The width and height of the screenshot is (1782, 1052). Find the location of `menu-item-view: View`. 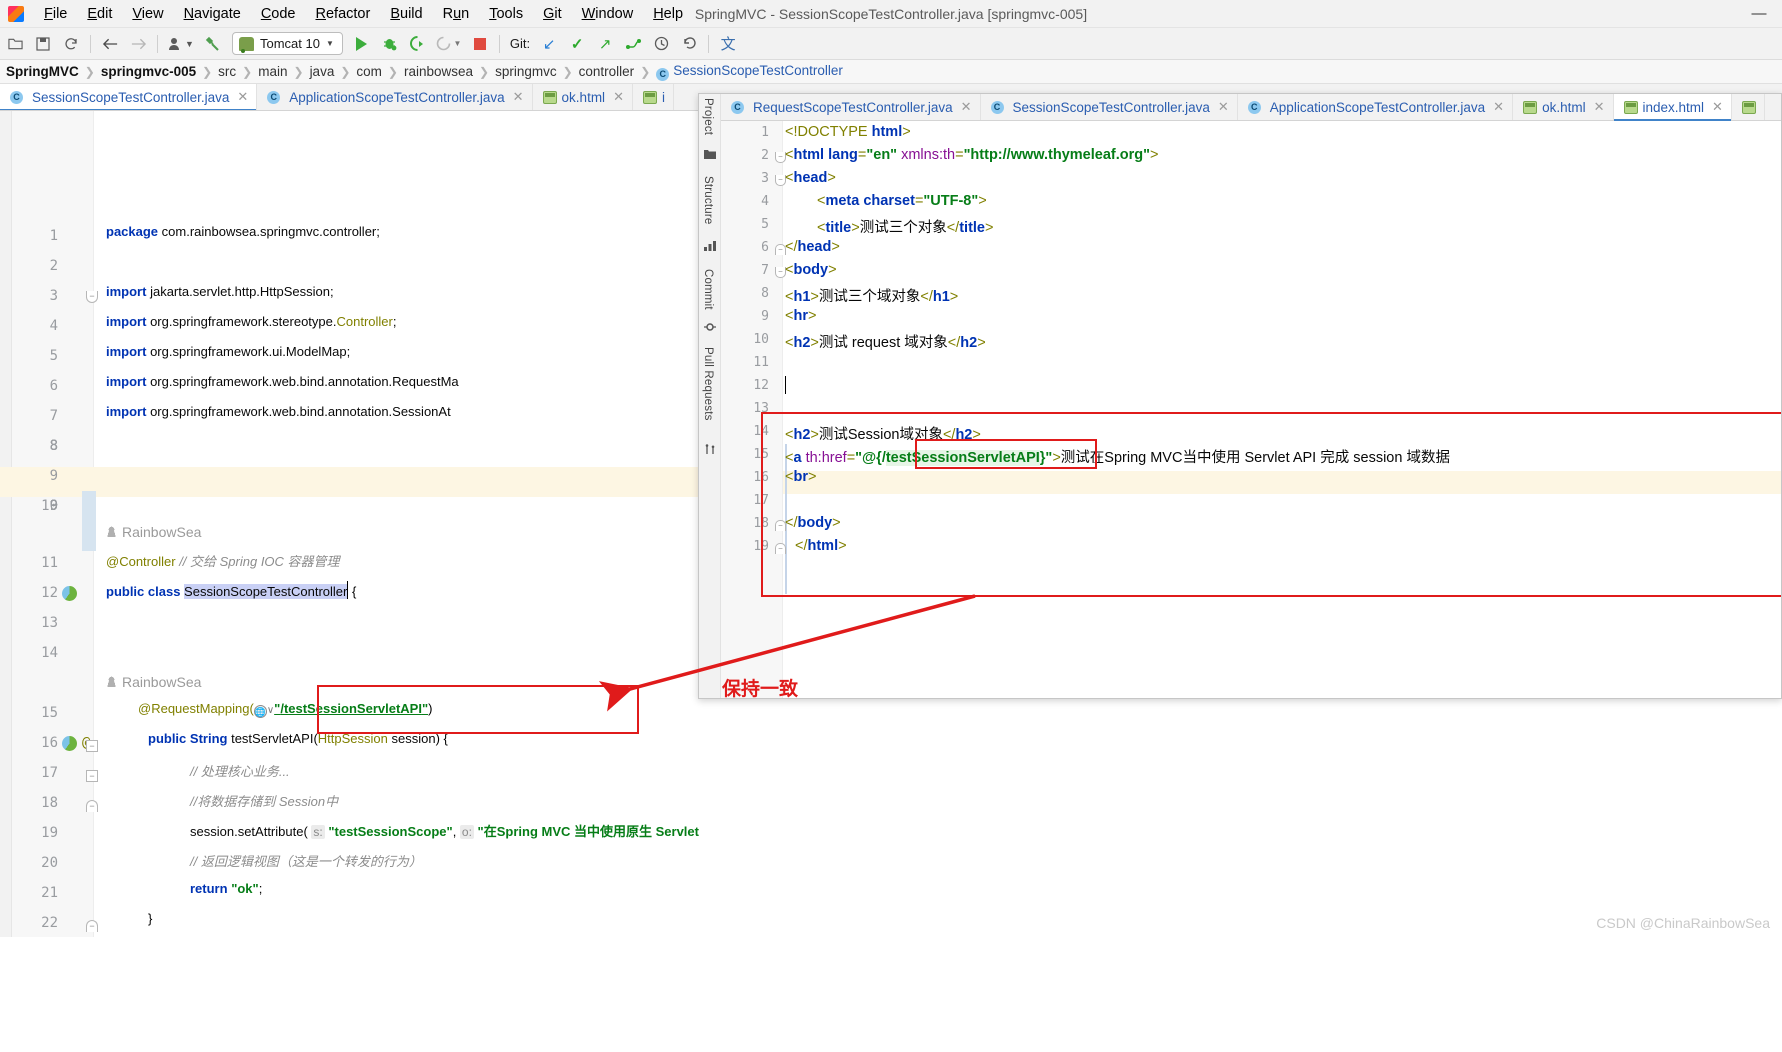

menu-item-view: View is located at coordinates (147, 14).